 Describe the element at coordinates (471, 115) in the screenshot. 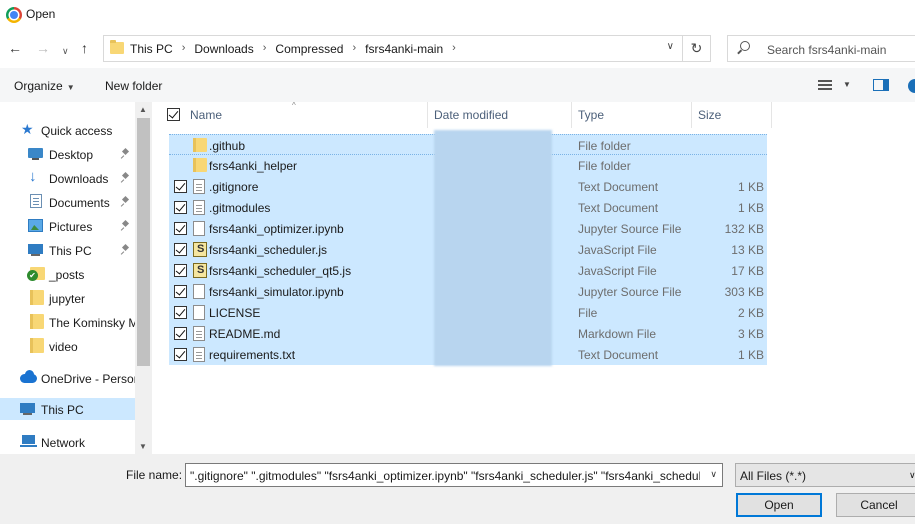

I see `column-header-date: Date modified` at that location.